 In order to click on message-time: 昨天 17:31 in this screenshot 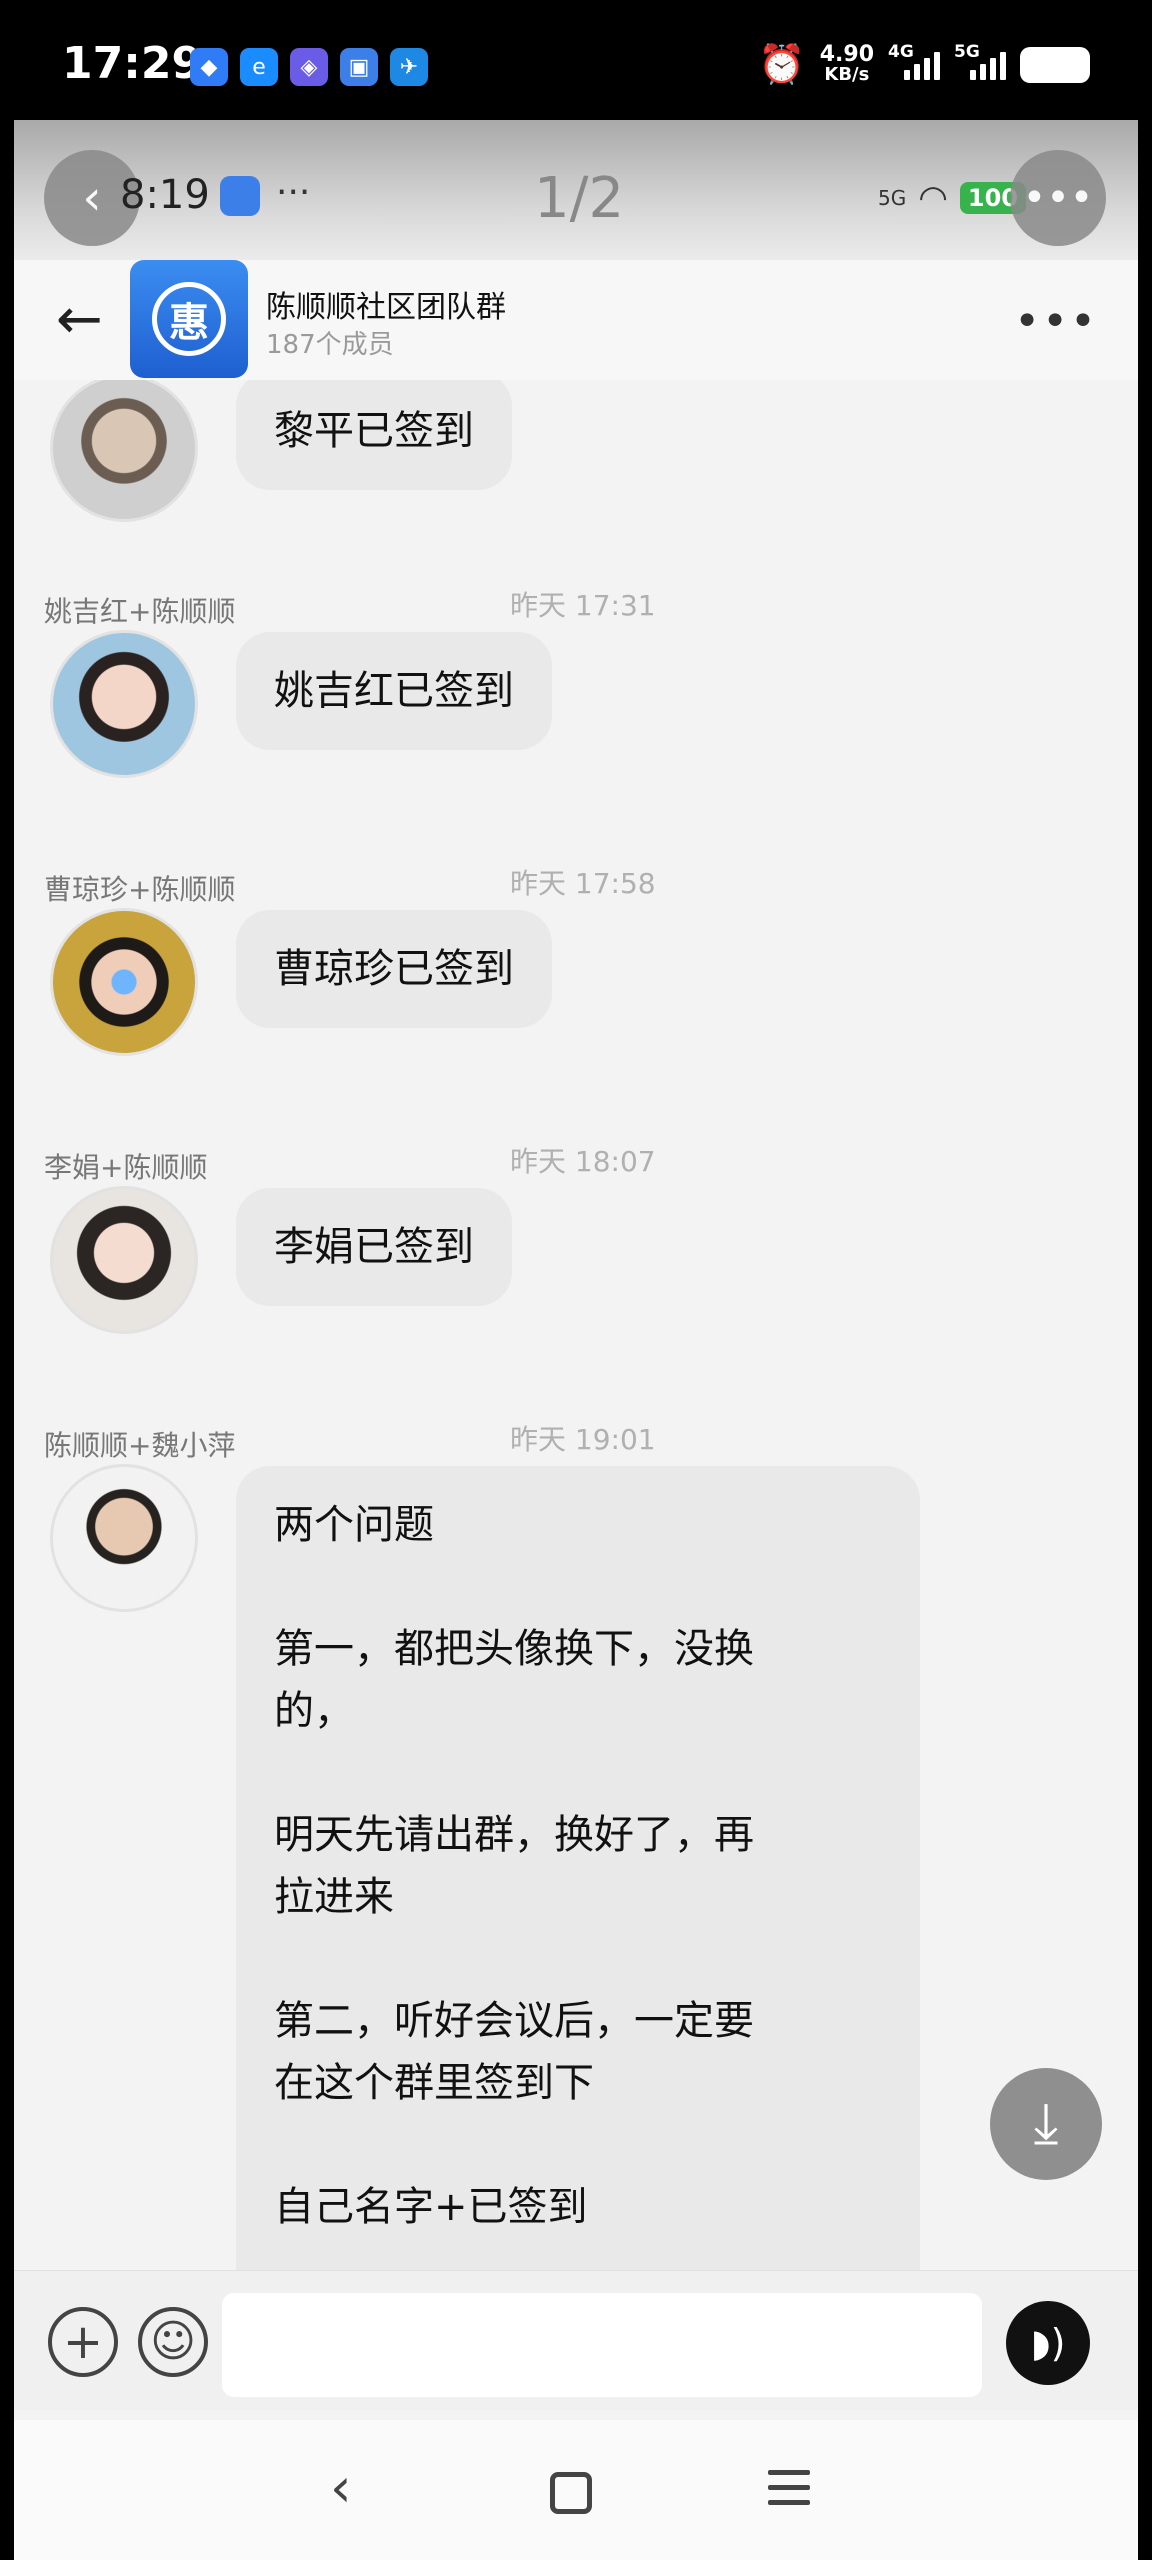, I will do `click(583, 605)`.